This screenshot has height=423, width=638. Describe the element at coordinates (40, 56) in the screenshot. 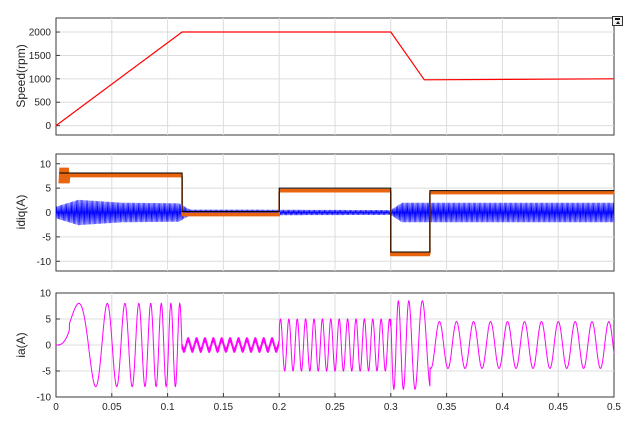

I see `y-tick-label: 1500` at that location.